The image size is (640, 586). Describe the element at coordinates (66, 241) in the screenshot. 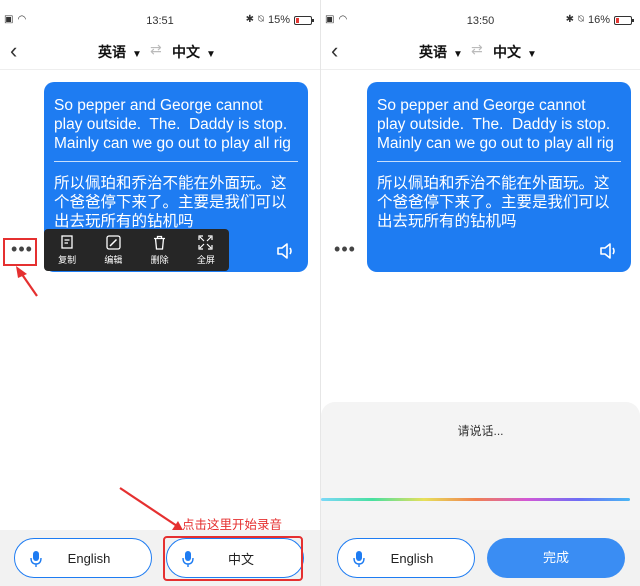

I see `copy-icon` at that location.